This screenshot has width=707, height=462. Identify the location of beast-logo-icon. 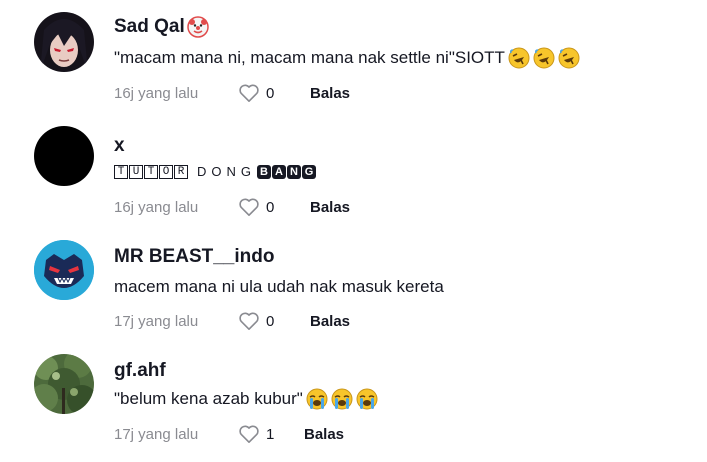
(64, 270).